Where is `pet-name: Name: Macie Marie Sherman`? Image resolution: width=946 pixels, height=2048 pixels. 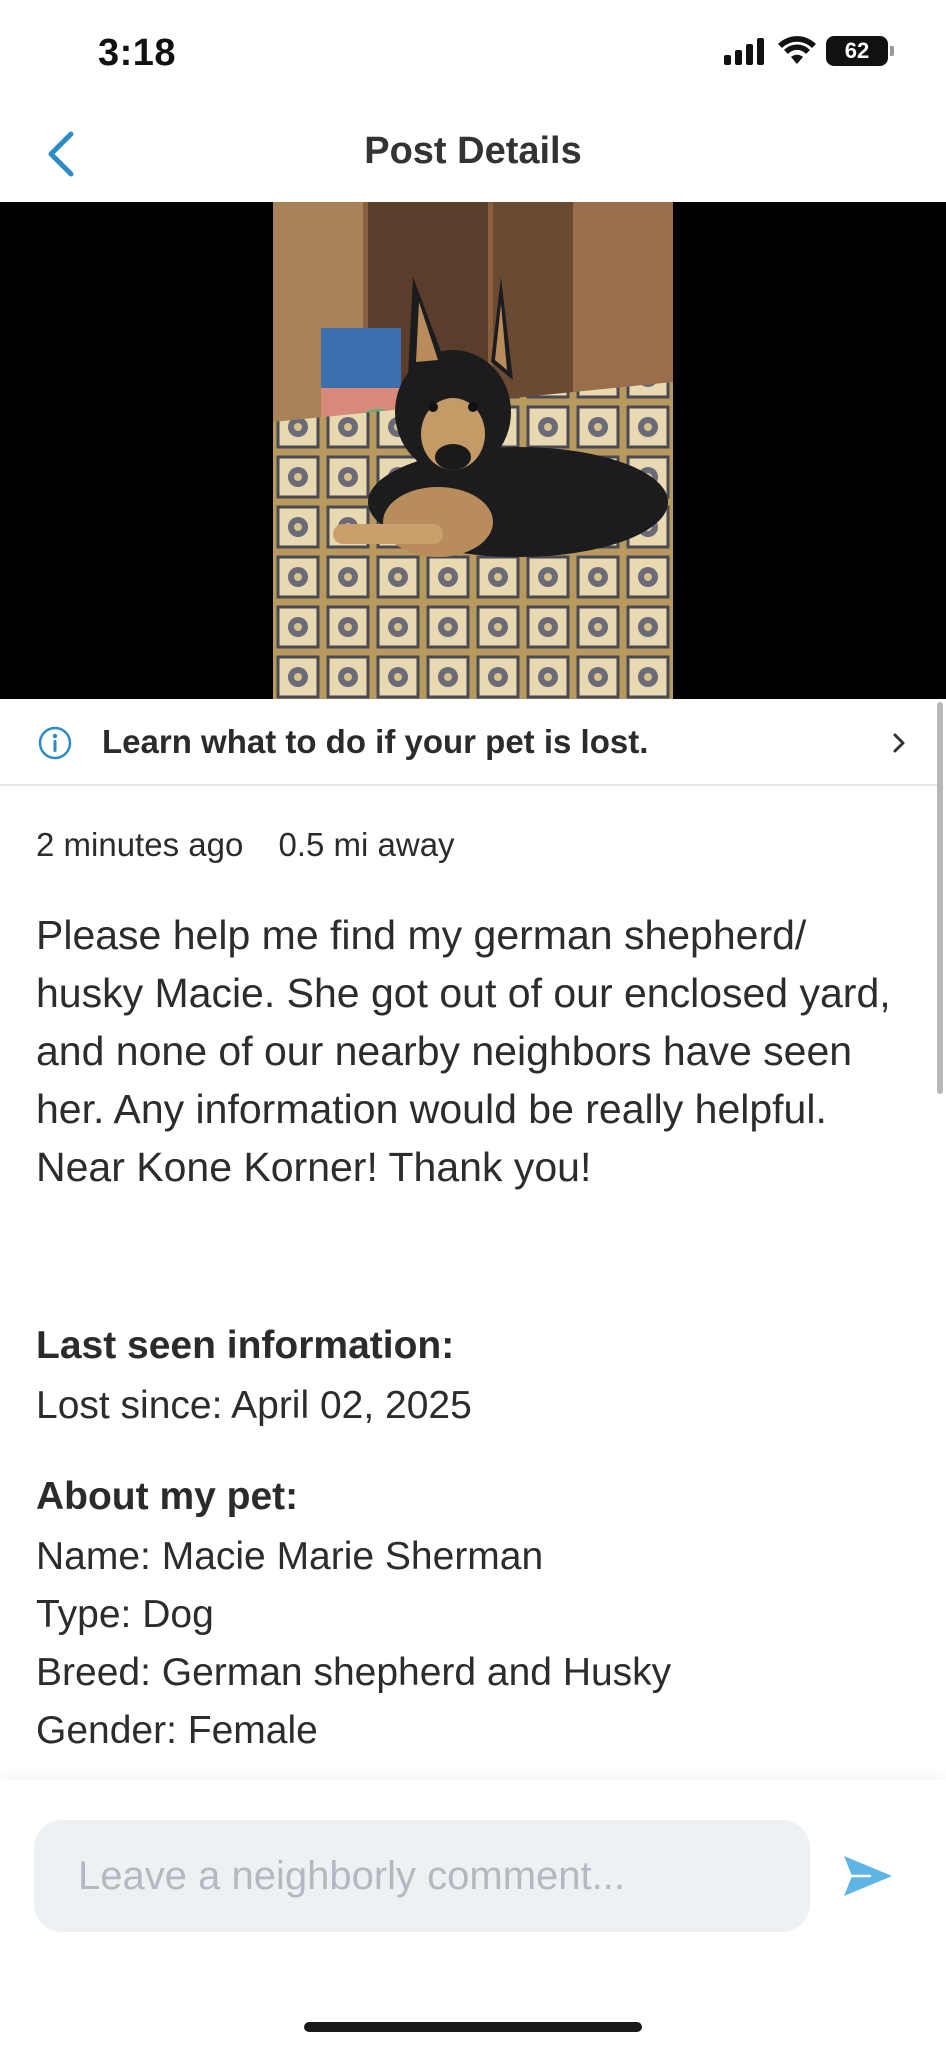 pet-name: Name: Macie Marie Sherman is located at coordinates (290, 1556).